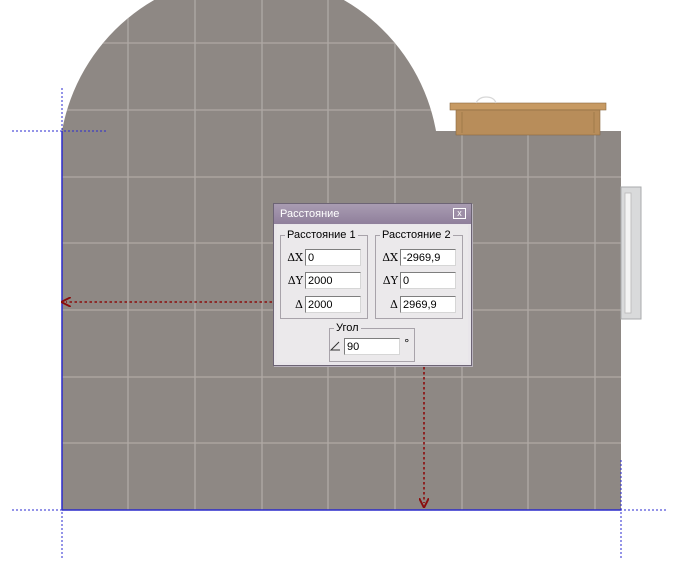 The image size is (677, 574). Describe the element at coordinates (310, 214) in the screenshot. I see `dialog-title: Расстояние` at that location.